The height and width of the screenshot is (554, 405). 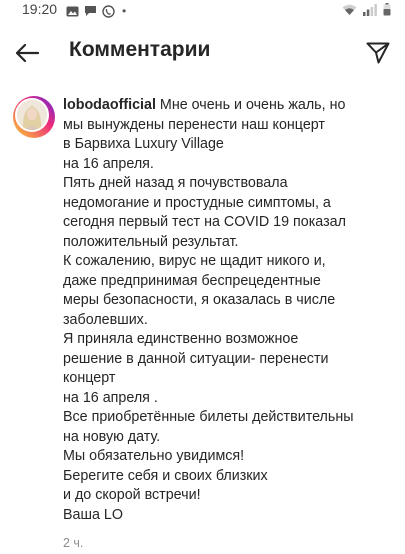 I want to click on comment-text-line: недомогание и простудные симптомы, а, so click(x=197, y=202).